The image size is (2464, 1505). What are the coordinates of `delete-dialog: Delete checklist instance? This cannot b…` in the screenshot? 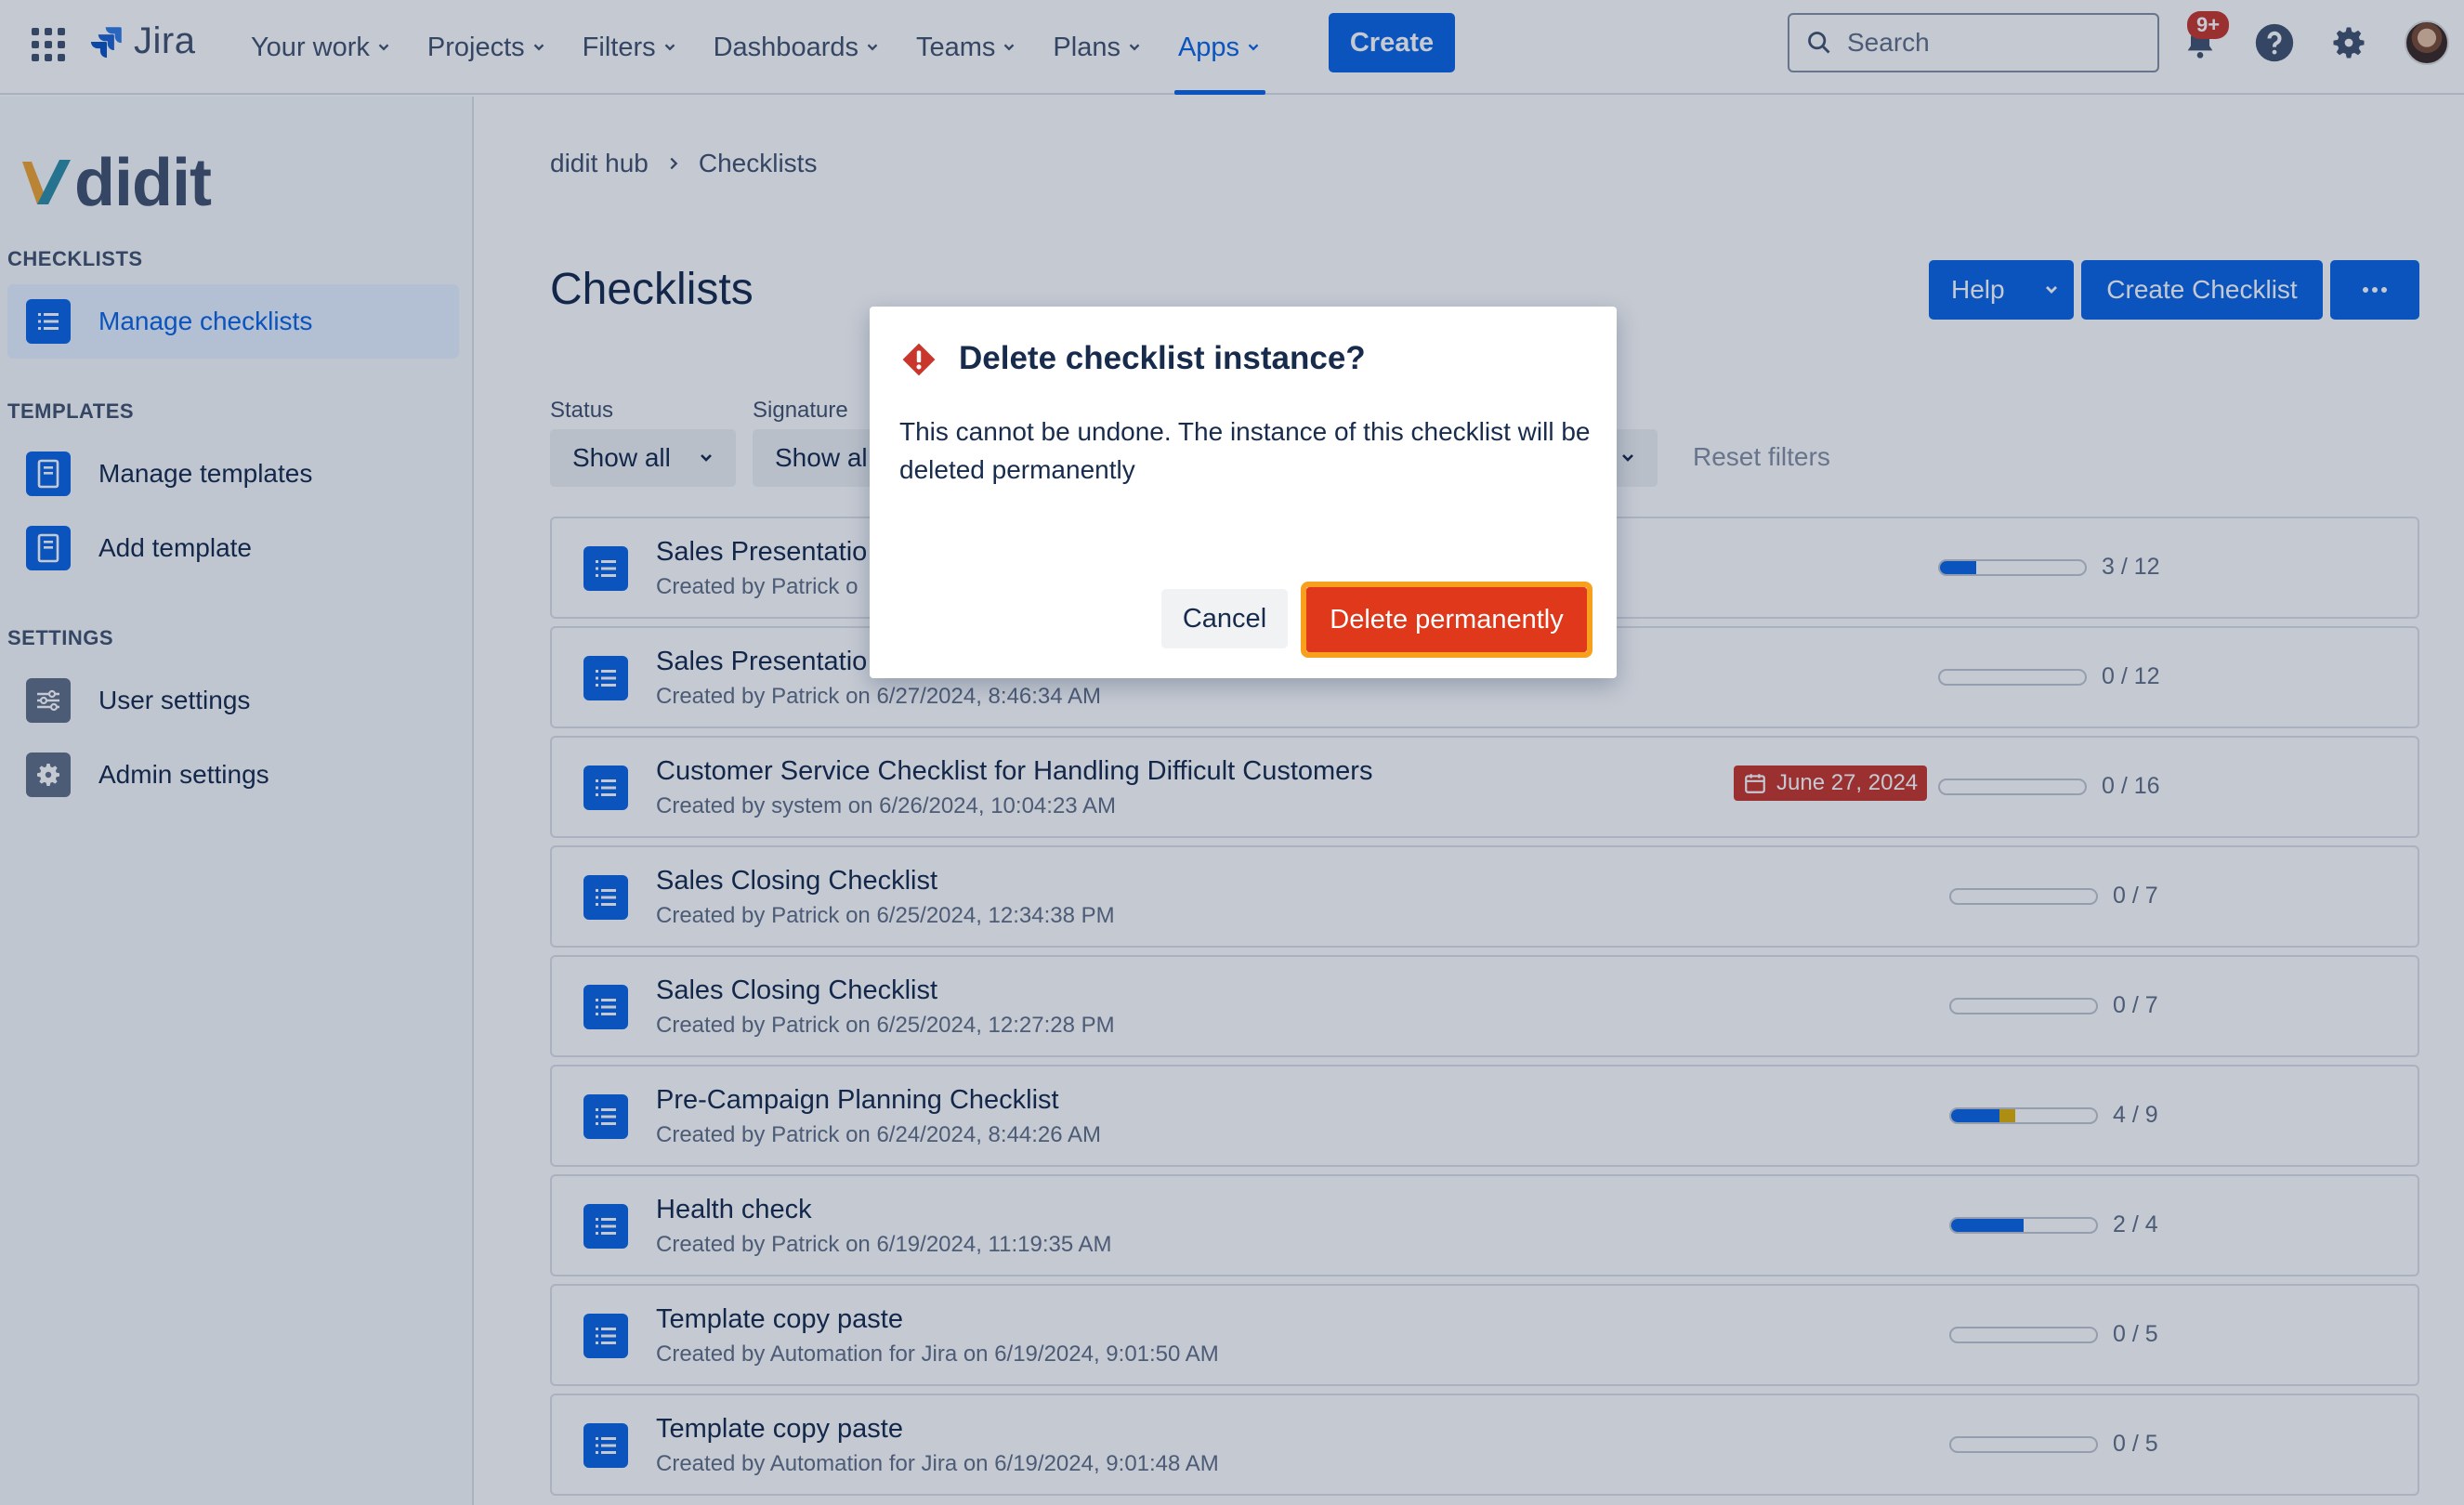 It's located at (1243, 492).